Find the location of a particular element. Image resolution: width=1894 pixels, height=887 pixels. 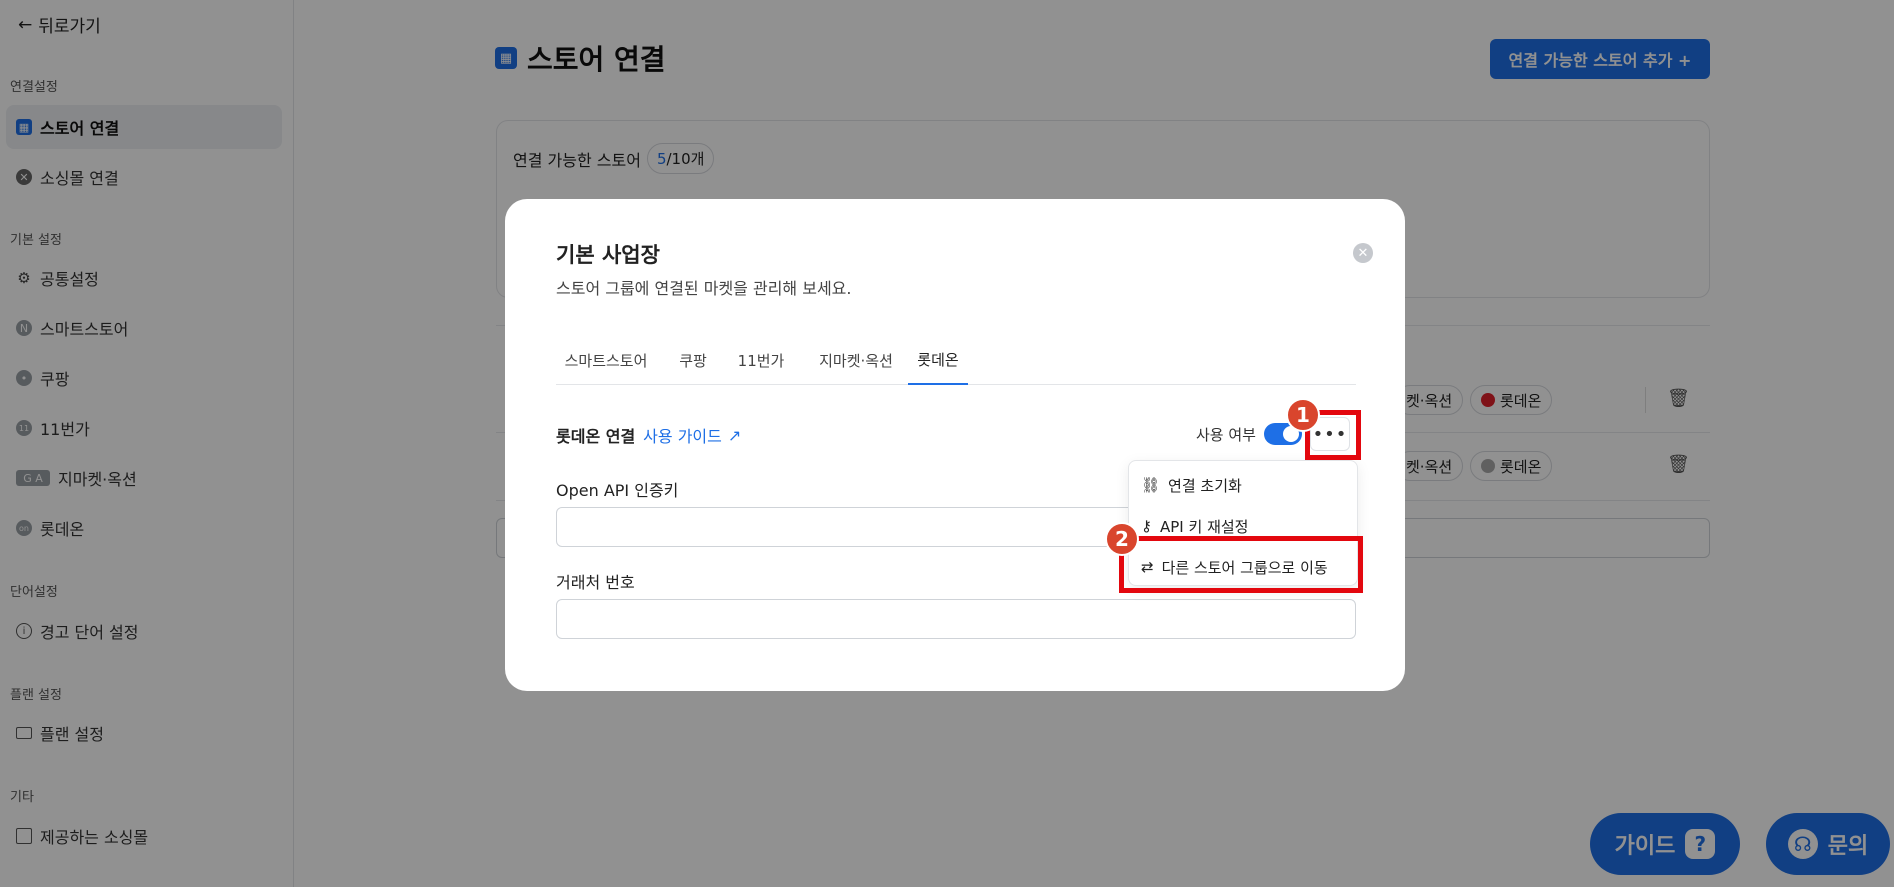

market-tabs: 스마트스토어 쿠팡 11번가 지마켓·옥션 롯데온 is located at coordinates (956, 360).